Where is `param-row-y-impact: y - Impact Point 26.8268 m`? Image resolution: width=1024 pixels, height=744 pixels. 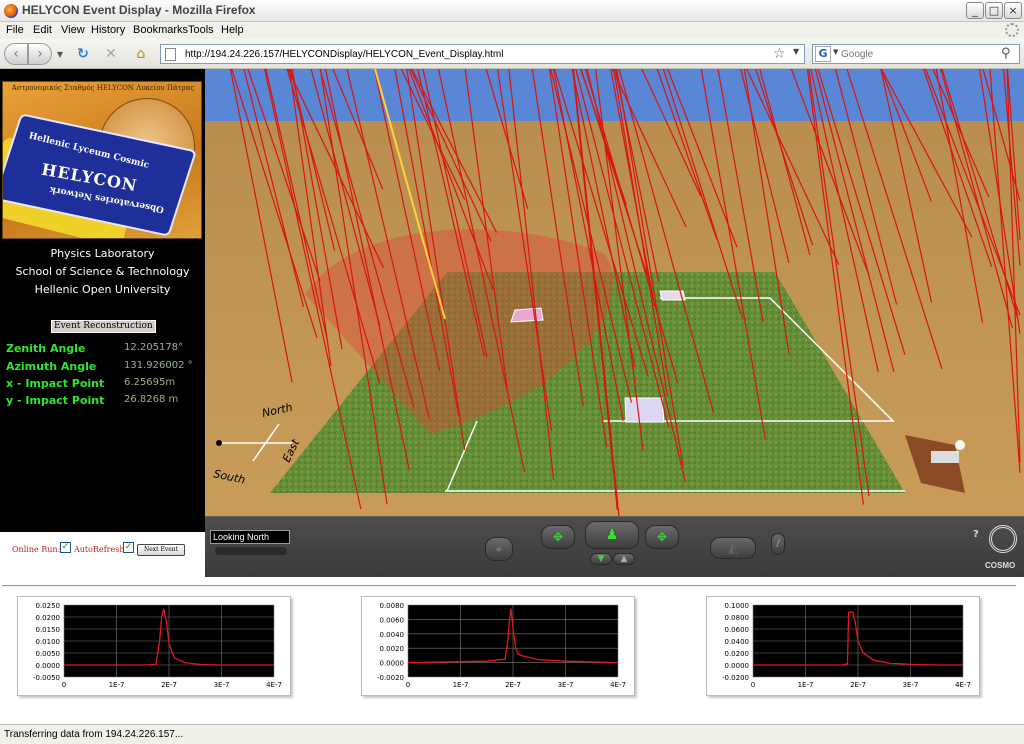
param-row-y-impact: y - Impact Point 26.8268 m is located at coordinates (104, 402).